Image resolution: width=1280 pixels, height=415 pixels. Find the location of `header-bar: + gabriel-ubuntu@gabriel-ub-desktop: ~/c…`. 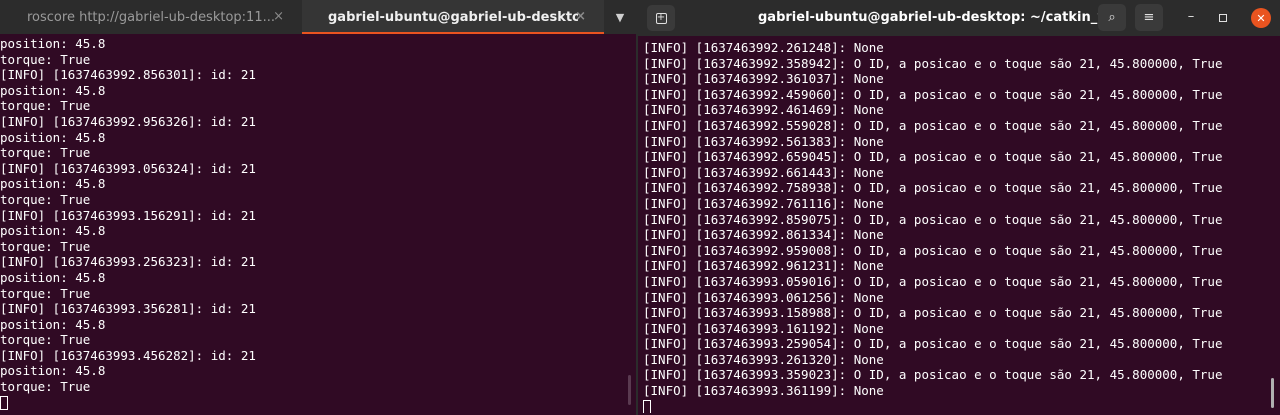

header-bar: + gabriel-ubuntu@gabriel-ub-desktop: ~/c… is located at coordinates (959, 18).